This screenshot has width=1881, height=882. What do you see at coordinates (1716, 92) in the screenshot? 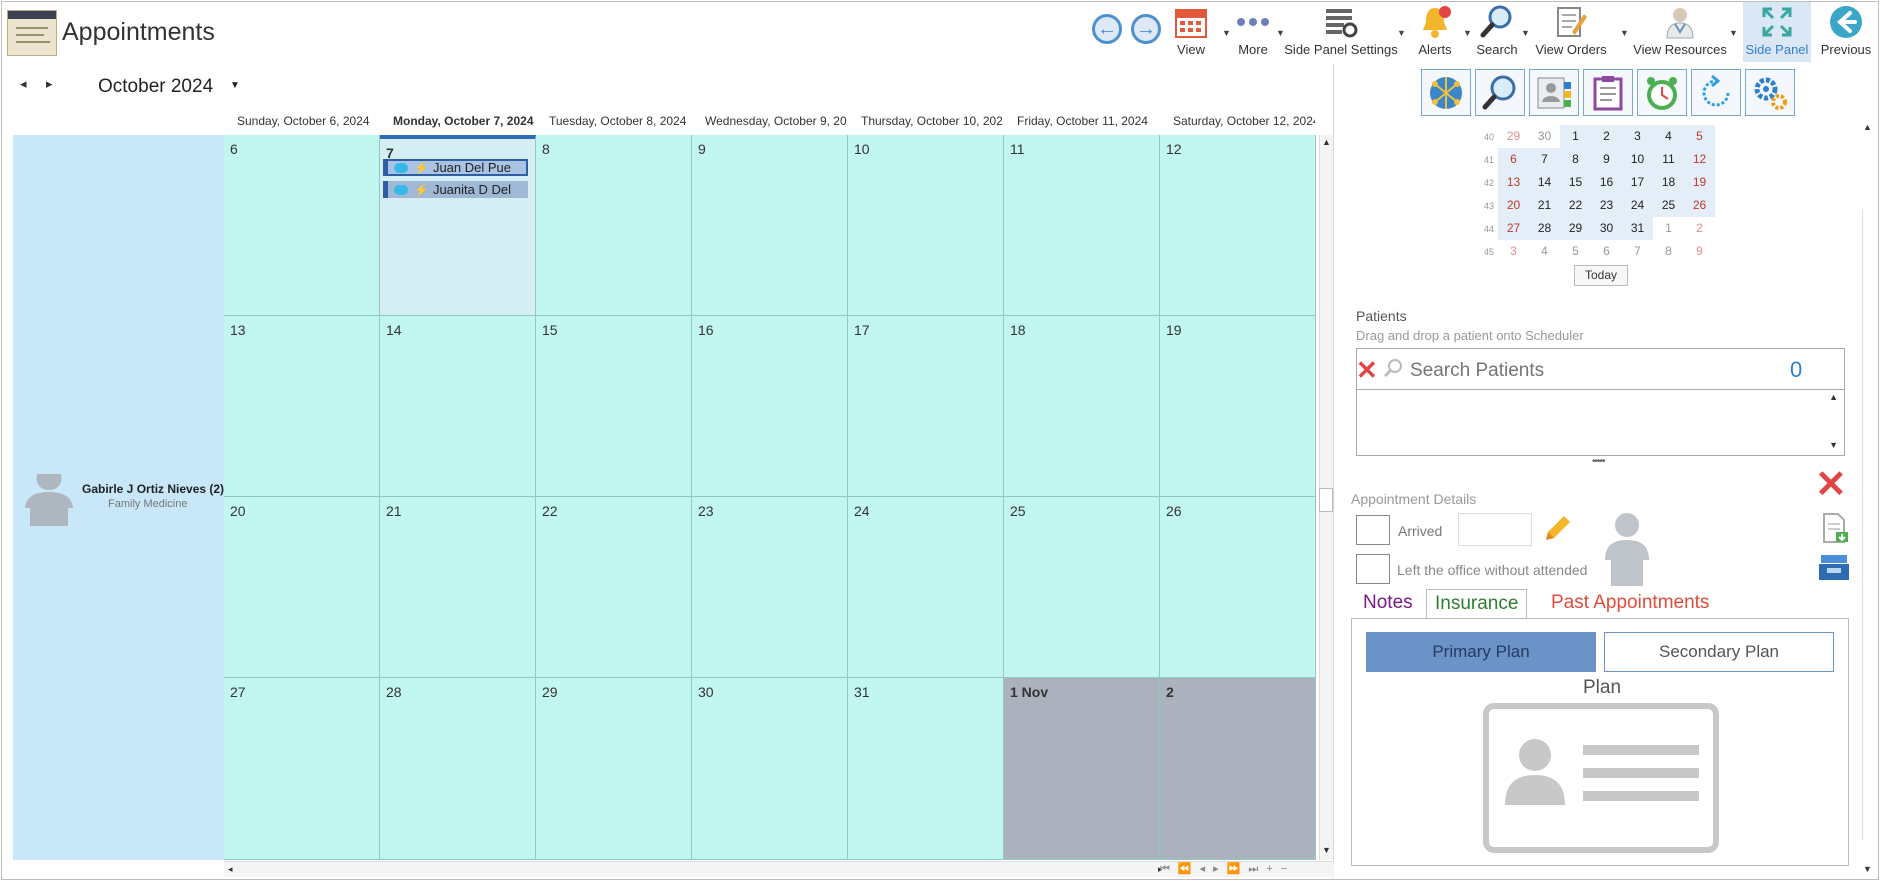
I see `refresh-button` at bounding box center [1716, 92].